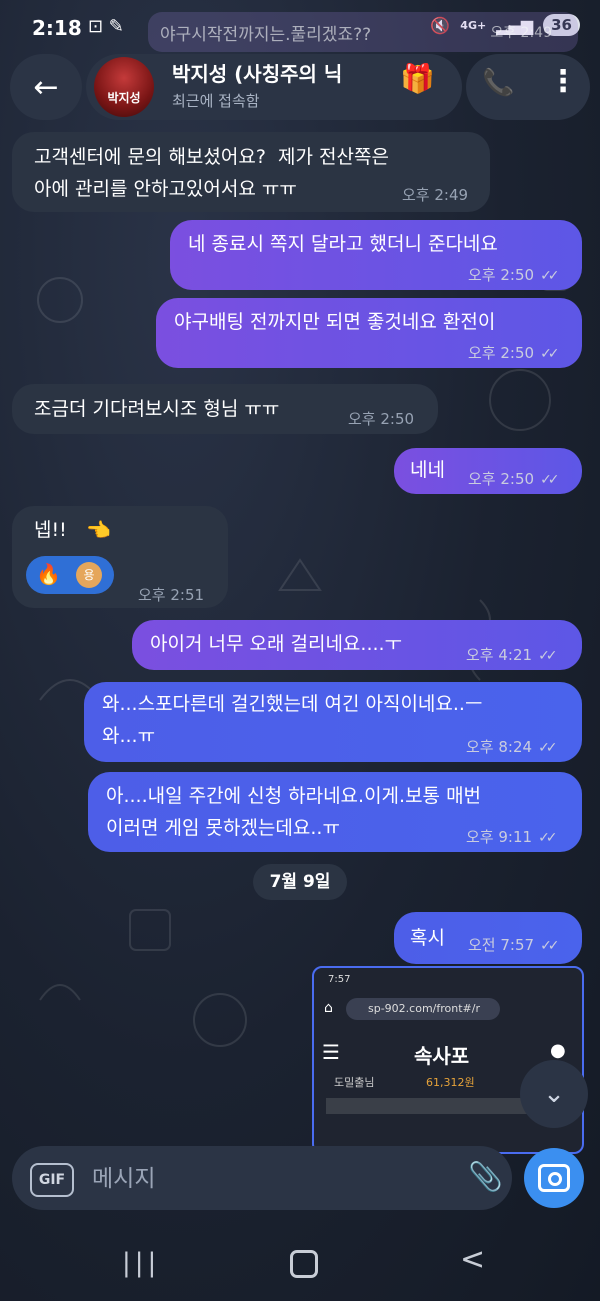  What do you see at coordinates (331, 1052) in the screenshot?
I see `attachment-menu-icon: ☰` at bounding box center [331, 1052].